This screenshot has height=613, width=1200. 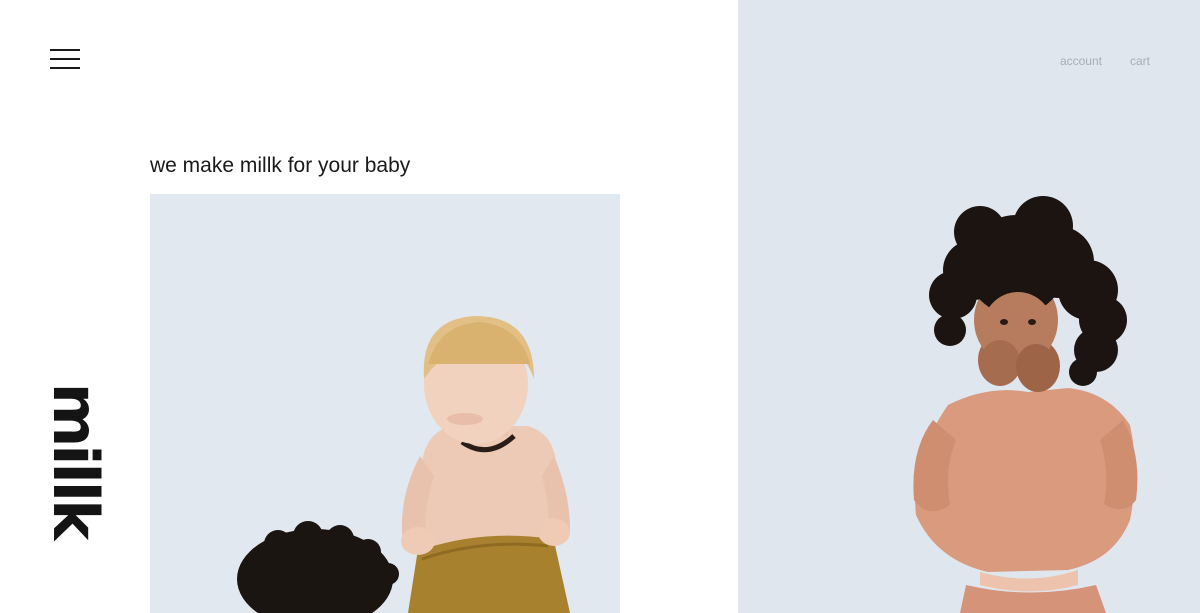 What do you see at coordinates (75, 460) in the screenshot?
I see `brand-logo: millk` at bounding box center [75, 460].